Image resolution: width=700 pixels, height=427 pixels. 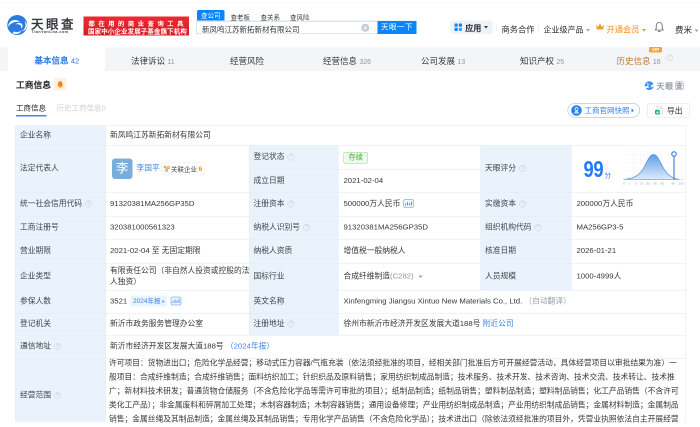 I want to click on svg-text: 0, so click(x=624, y=184).